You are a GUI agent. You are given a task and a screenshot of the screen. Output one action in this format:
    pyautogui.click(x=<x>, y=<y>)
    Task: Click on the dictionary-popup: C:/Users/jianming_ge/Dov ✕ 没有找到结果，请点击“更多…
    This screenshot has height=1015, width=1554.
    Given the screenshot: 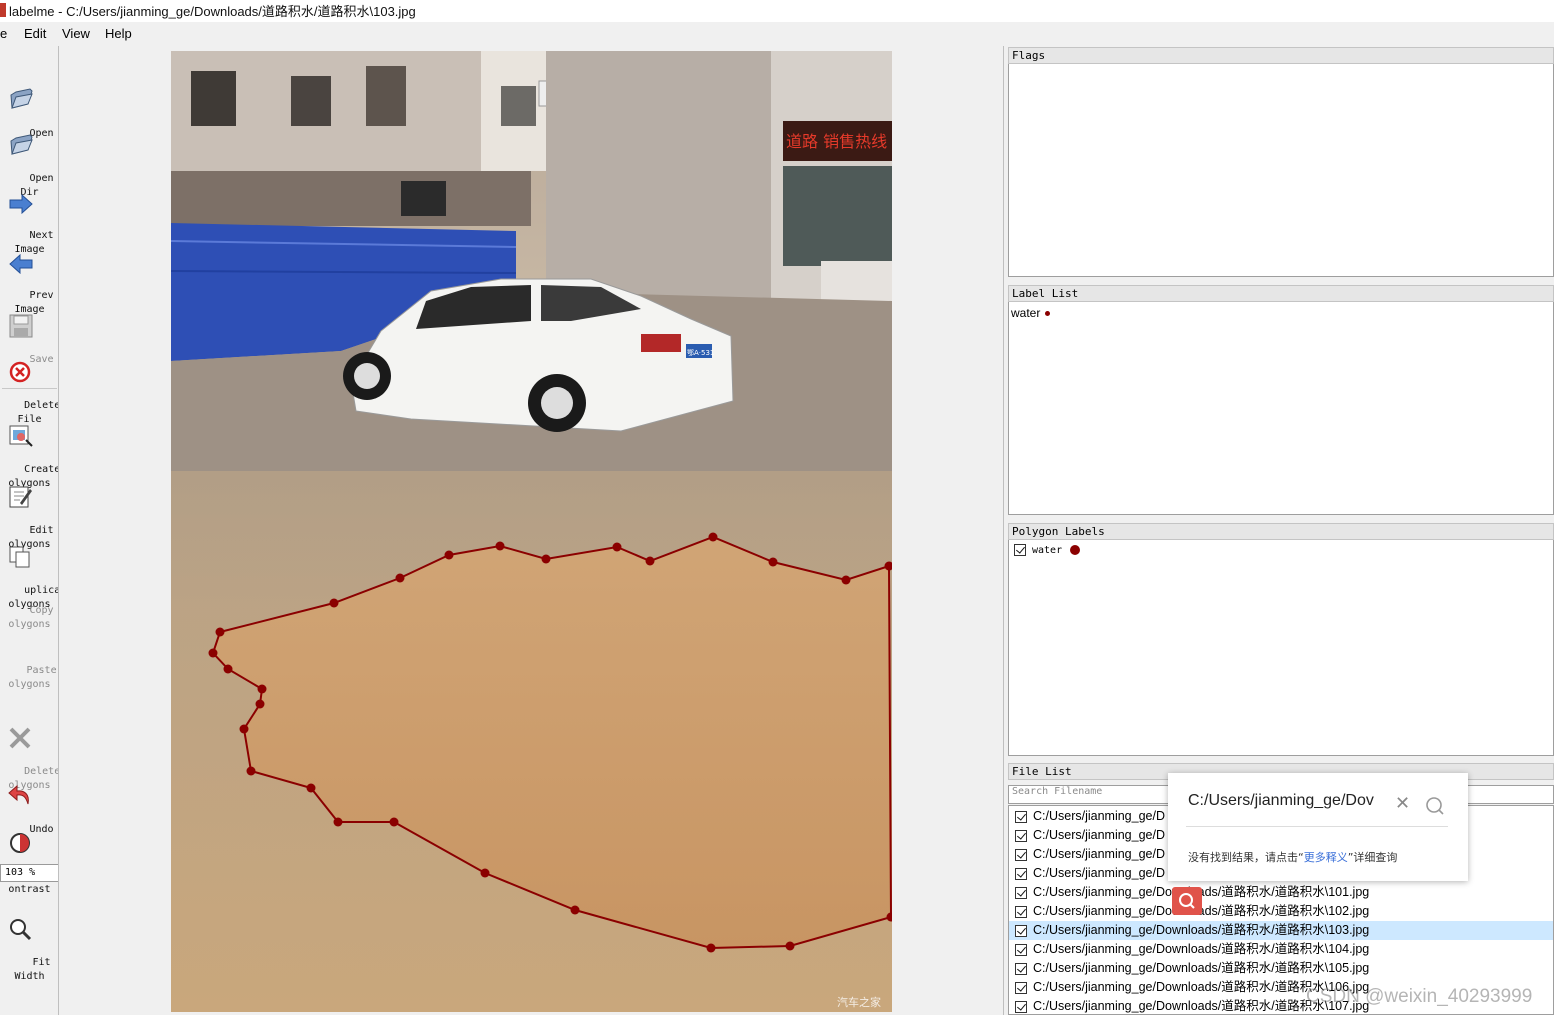 What is the action you would take?
    pyautogui.click(x=1318, y=827)
    